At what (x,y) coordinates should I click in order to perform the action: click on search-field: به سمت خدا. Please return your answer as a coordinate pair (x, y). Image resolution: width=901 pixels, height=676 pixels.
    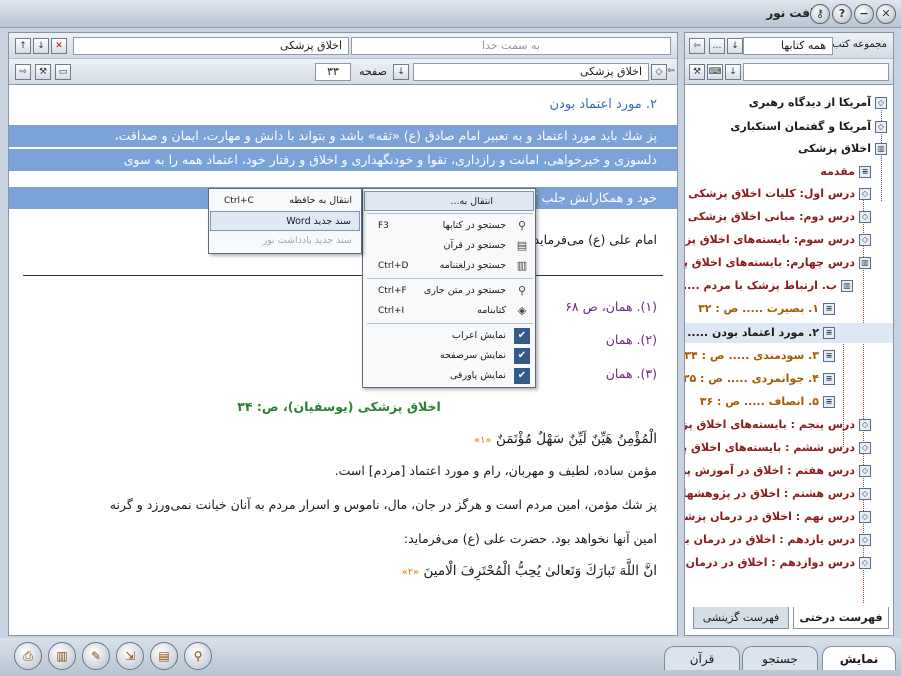
    Looking at the image, I should click on (511, 46).